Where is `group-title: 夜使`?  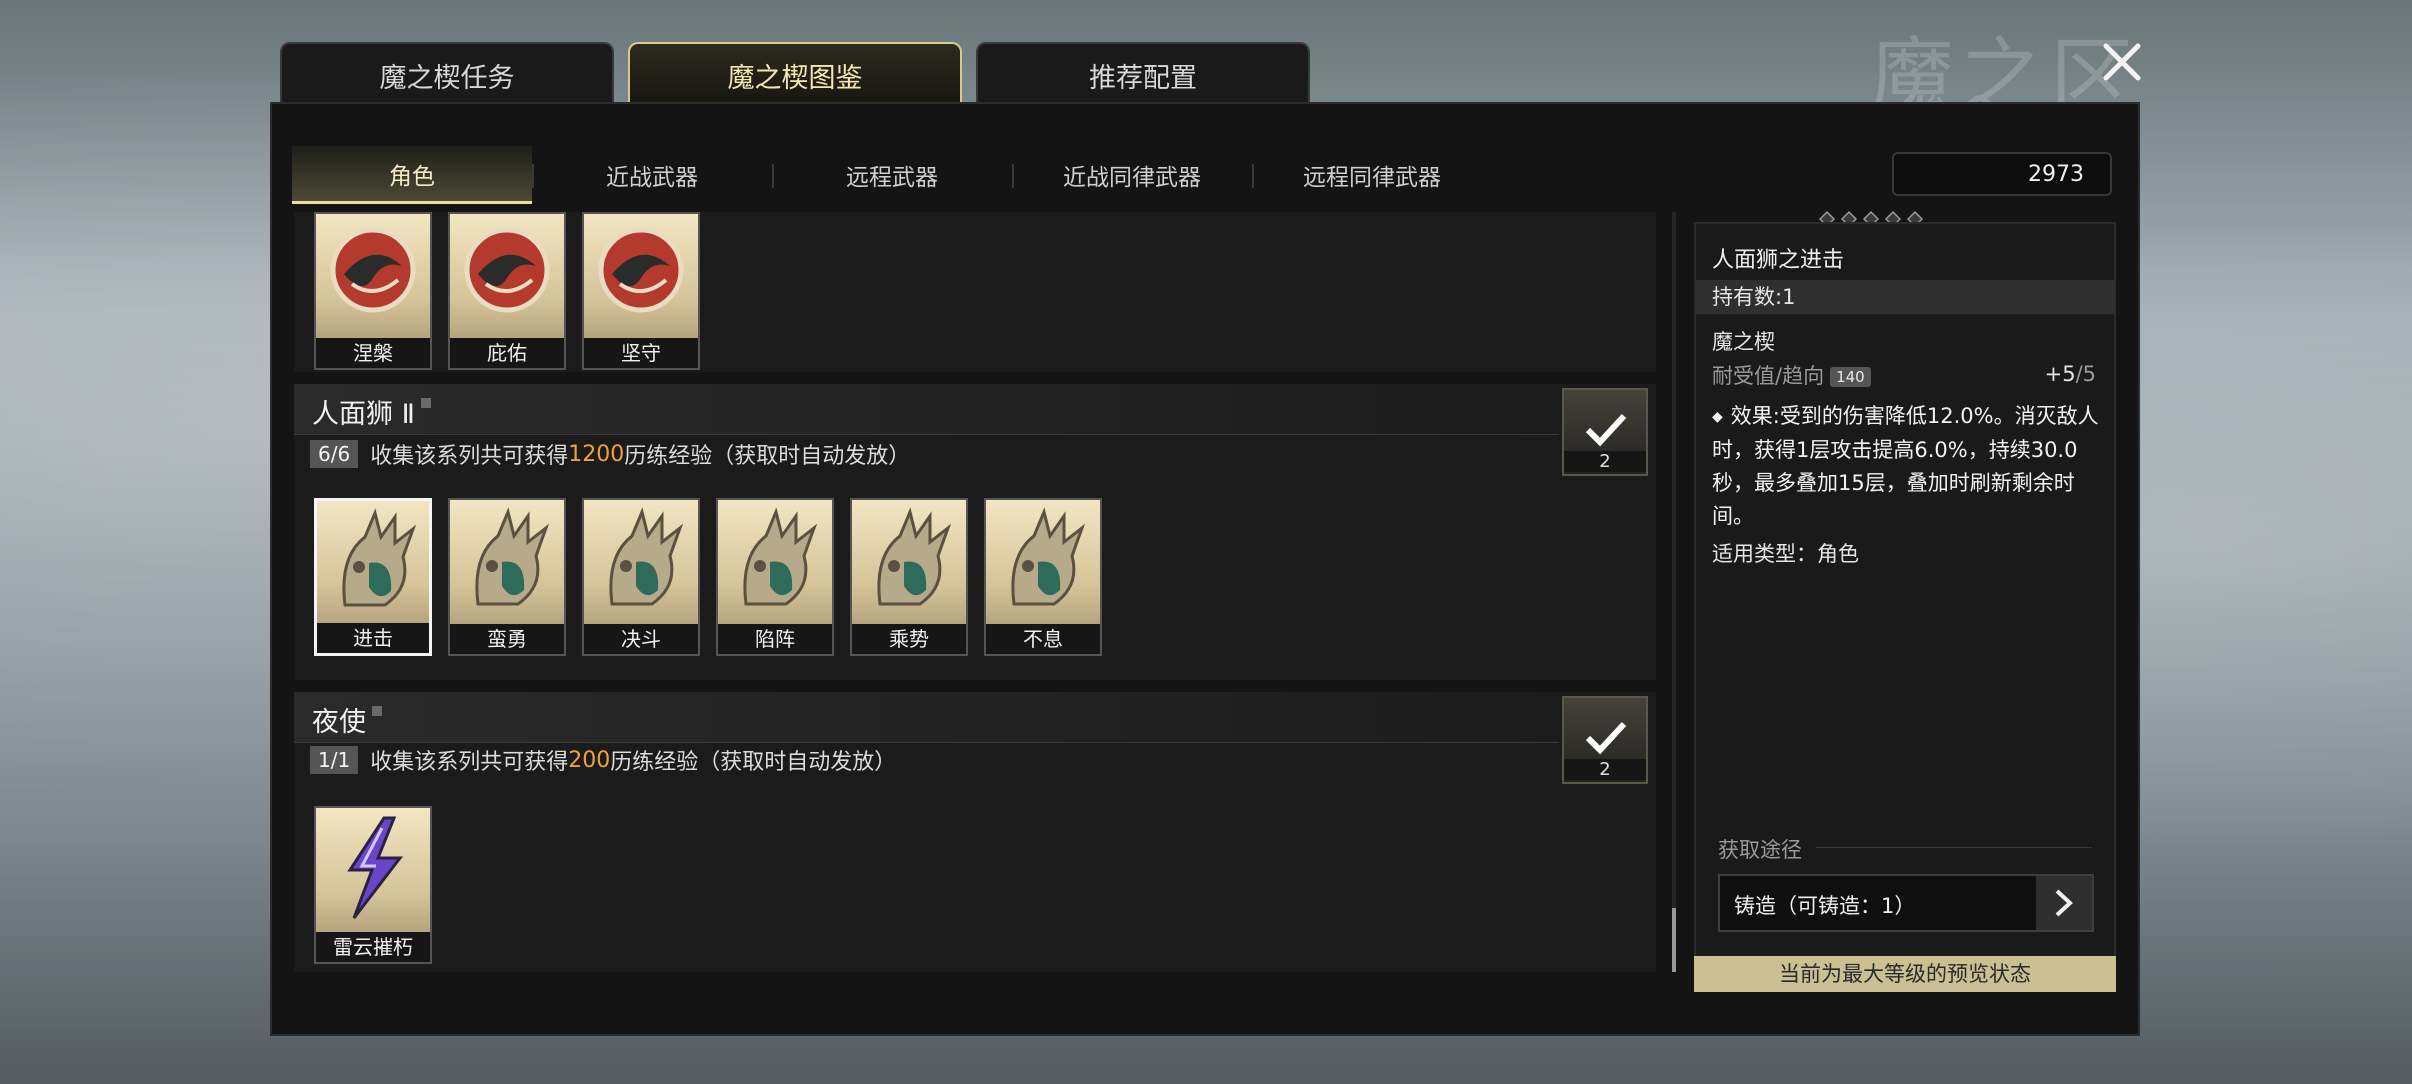 group-title: 夜使 is located at coordinates (347, 719).